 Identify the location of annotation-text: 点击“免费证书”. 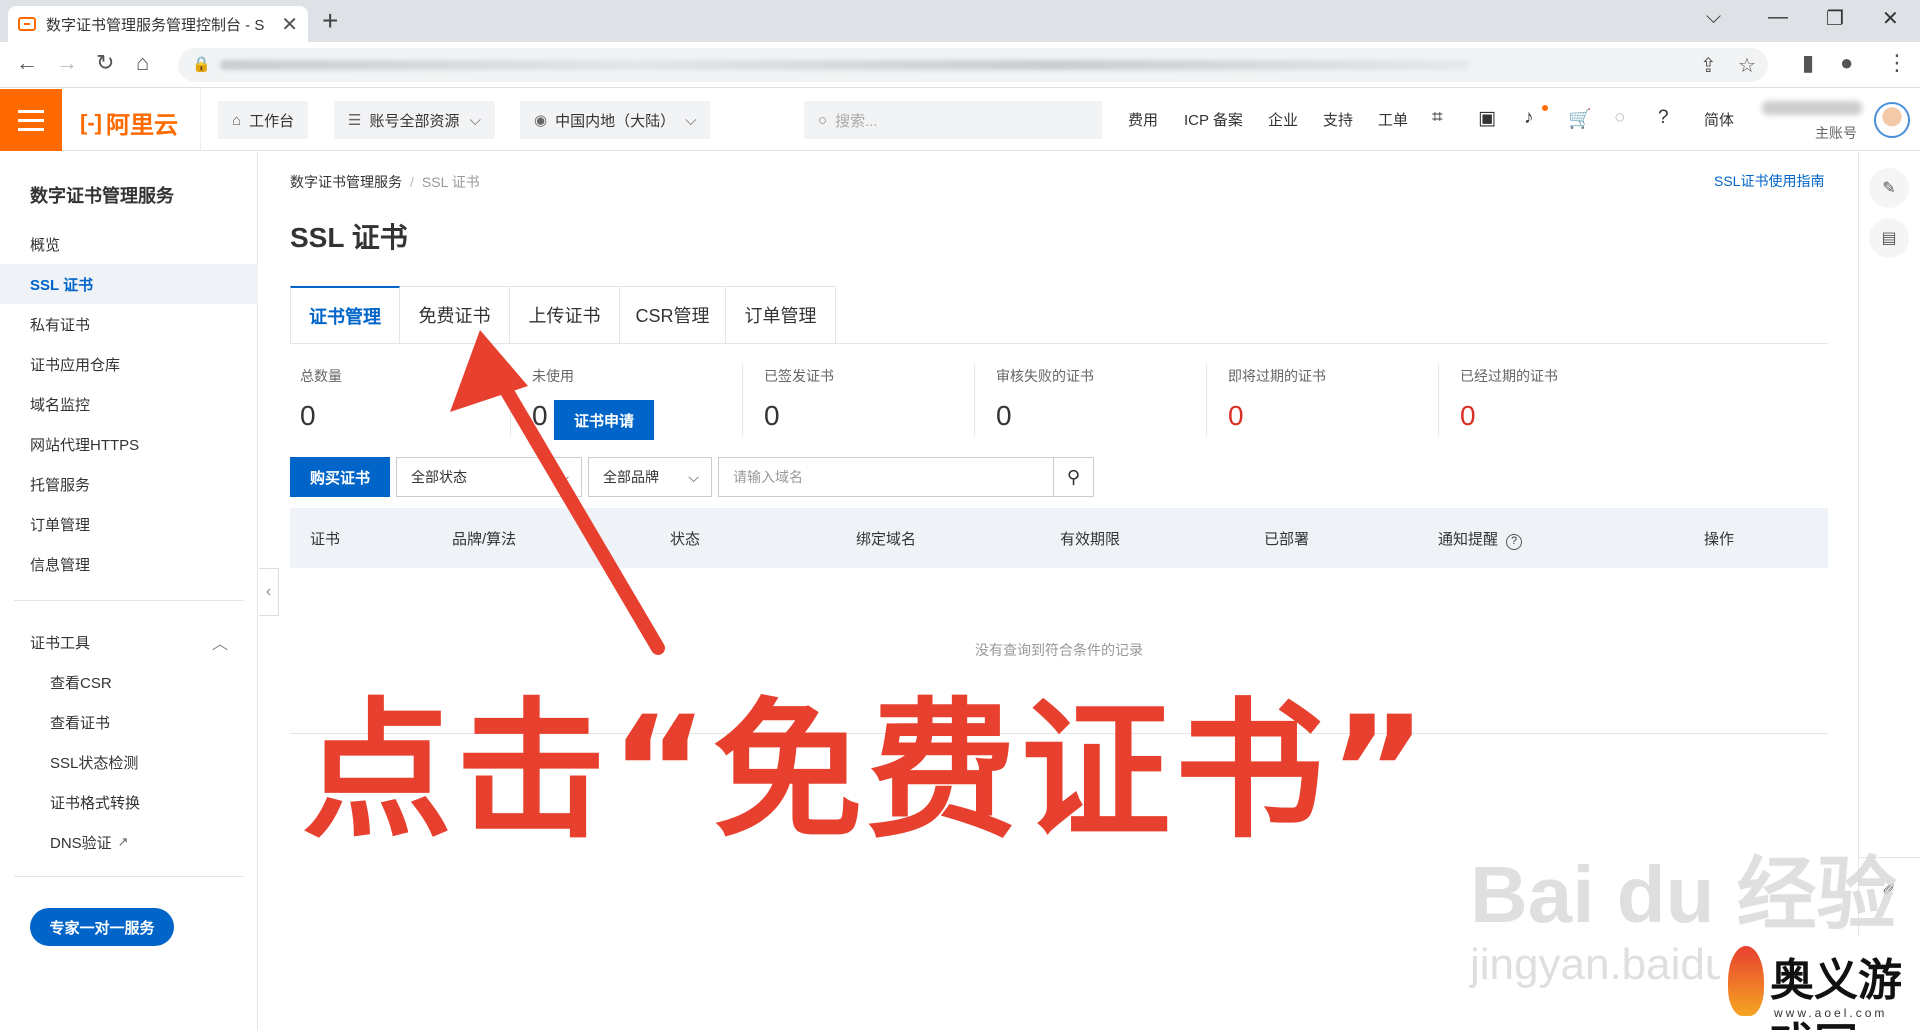
(867, 772).